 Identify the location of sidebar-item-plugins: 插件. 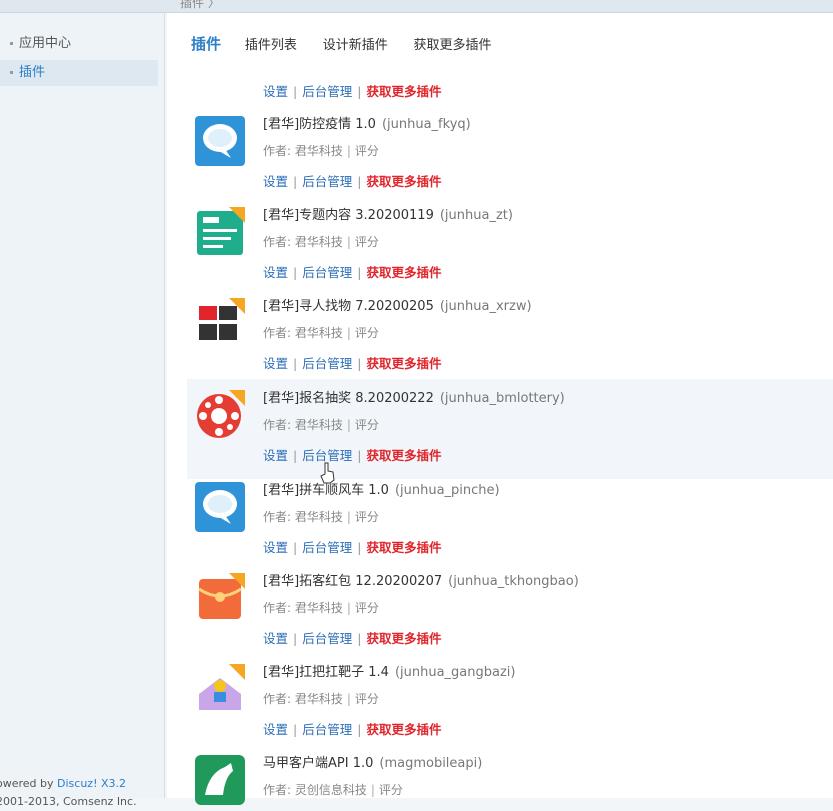
(79, 73).